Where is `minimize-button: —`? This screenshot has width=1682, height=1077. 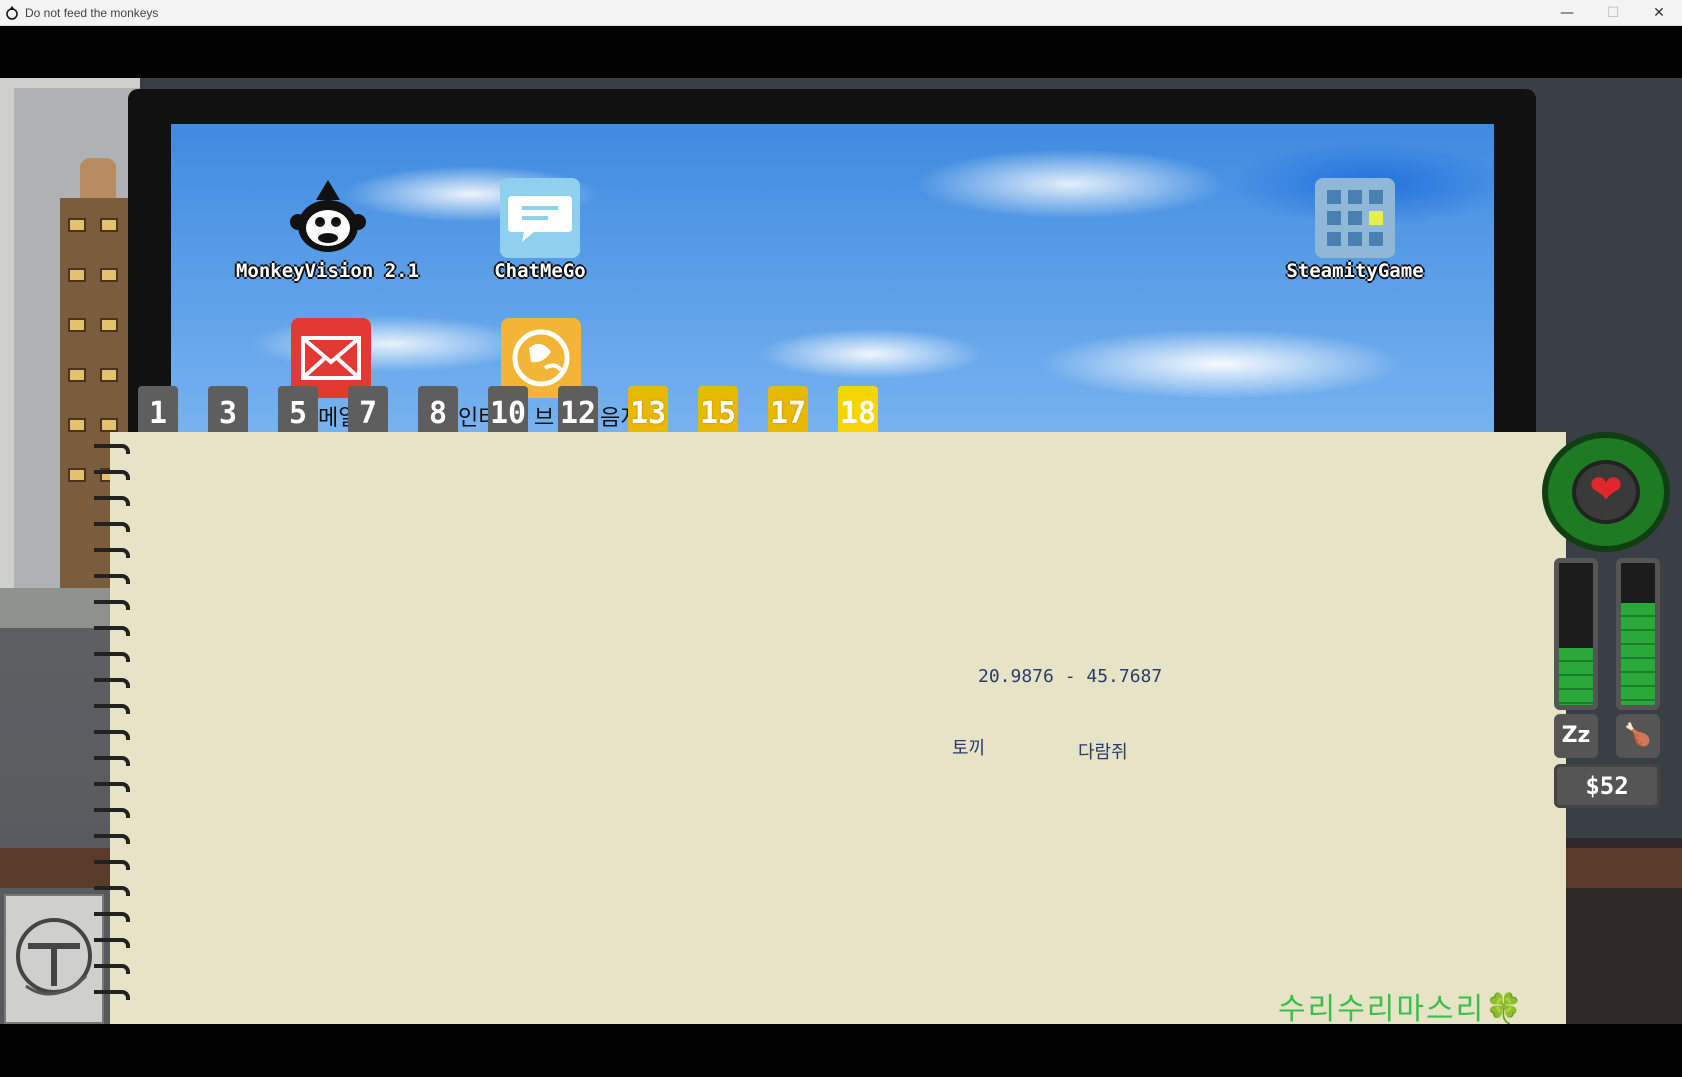 minimize-button: — is located at coordinates (1567, 13).